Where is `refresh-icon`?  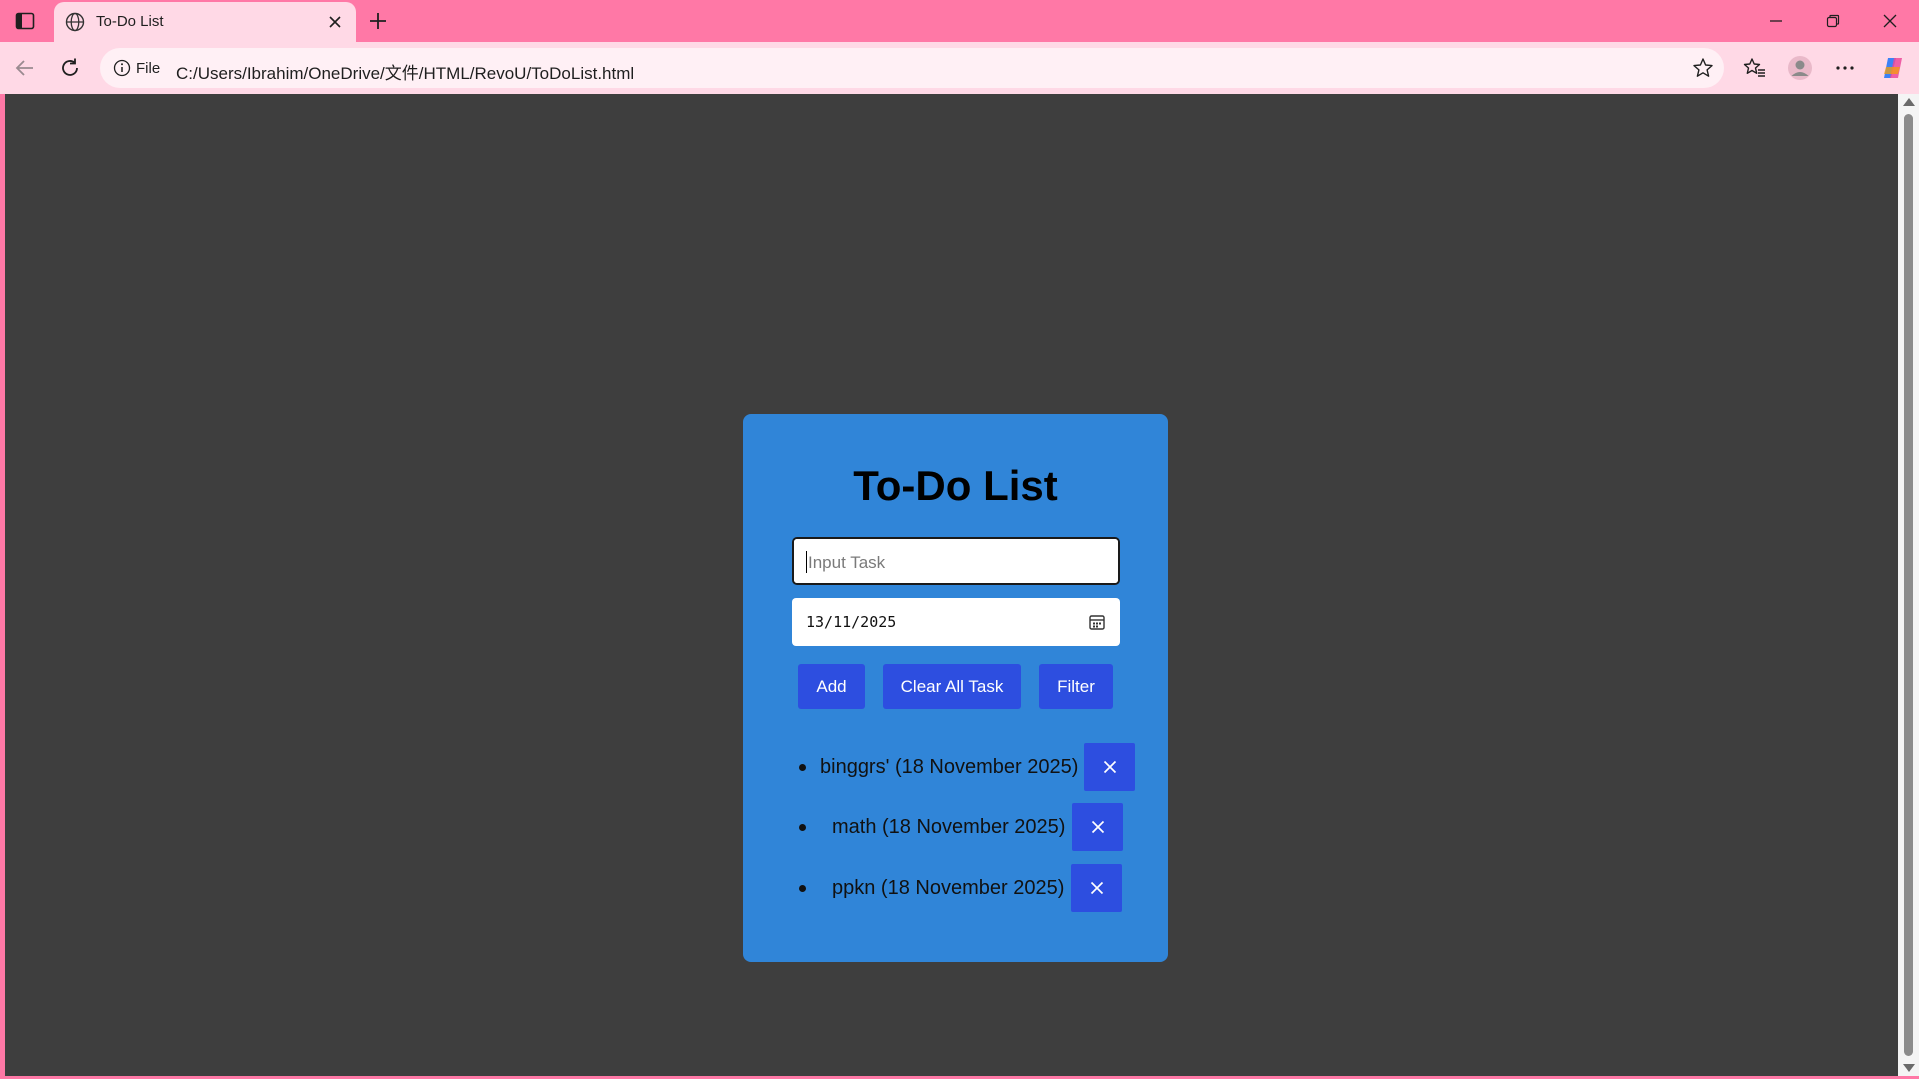
refresh-icon is located at coordinates (70, 68).